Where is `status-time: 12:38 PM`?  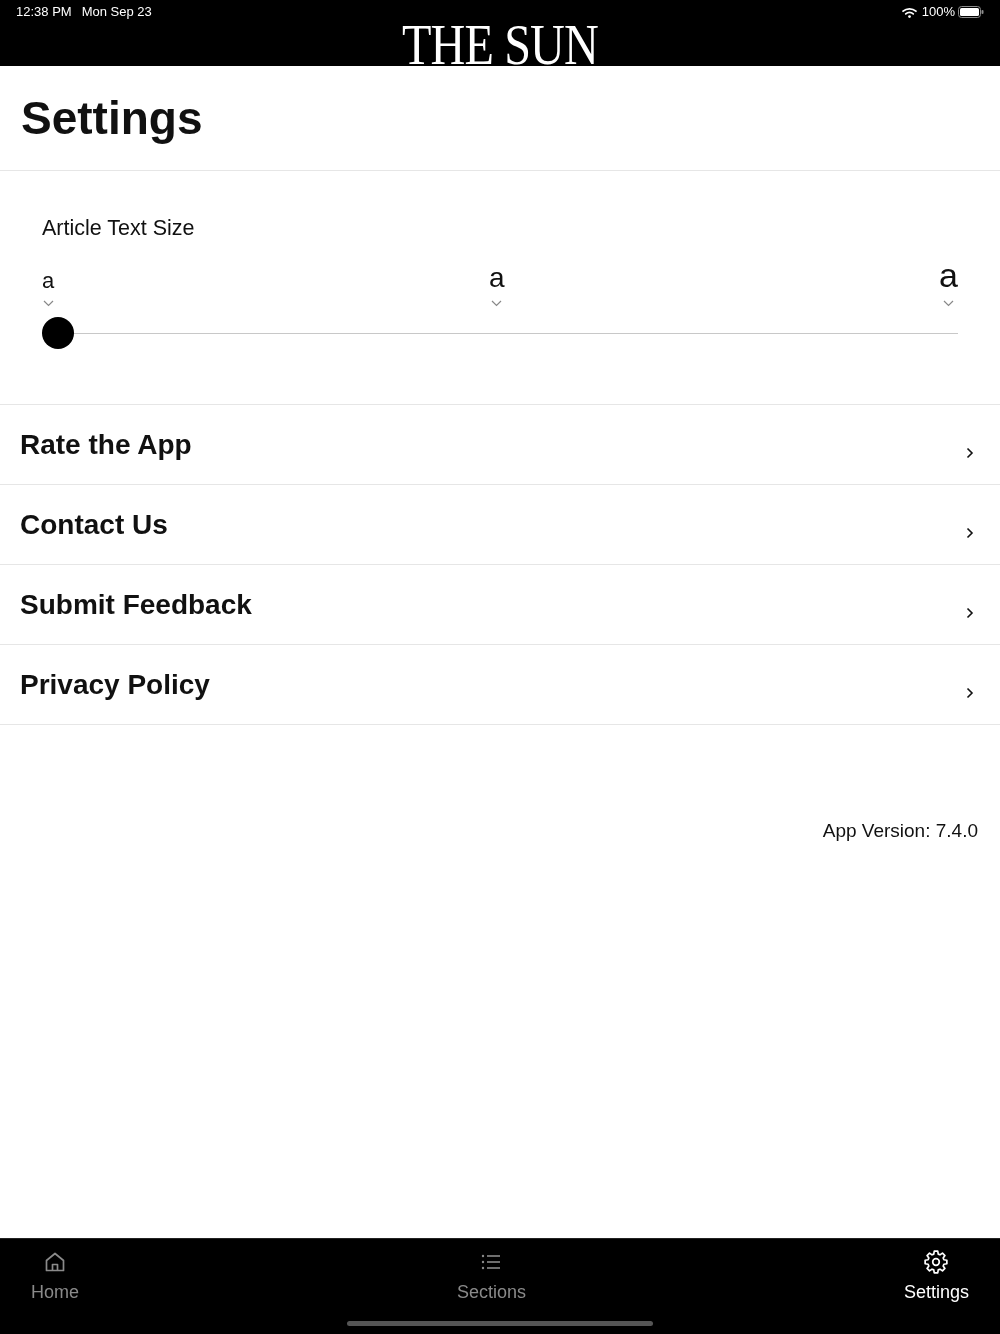
status-time: 12:38 PM is located at coordinates (44, 12).